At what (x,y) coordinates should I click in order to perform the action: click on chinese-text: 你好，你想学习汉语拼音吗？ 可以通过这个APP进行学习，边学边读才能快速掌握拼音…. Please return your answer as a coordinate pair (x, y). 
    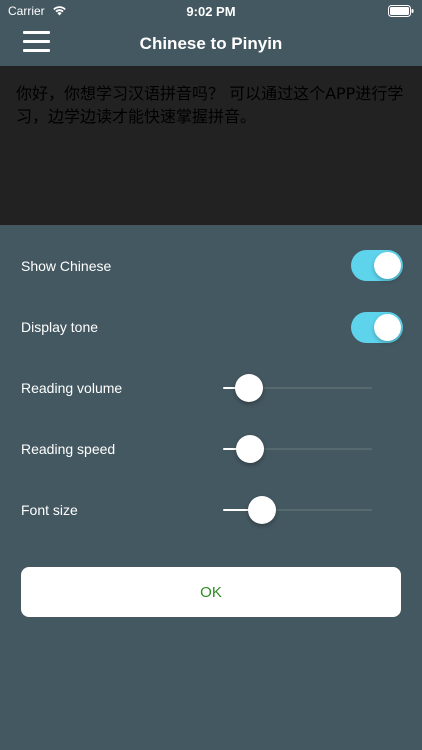
    Looking at the image, I should click on (210, 105).